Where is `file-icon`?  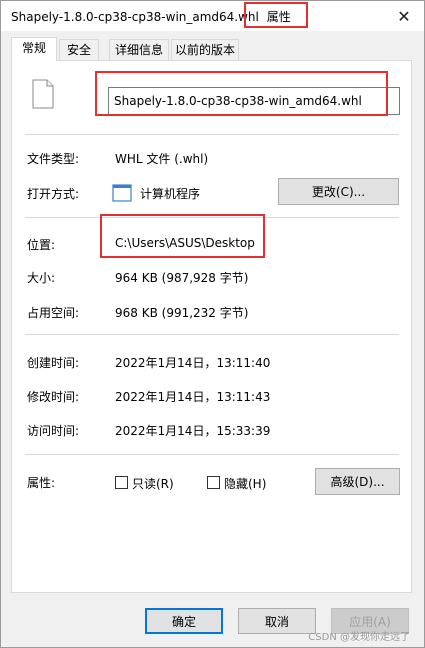 file-icon is located at coordinates (43, 94).